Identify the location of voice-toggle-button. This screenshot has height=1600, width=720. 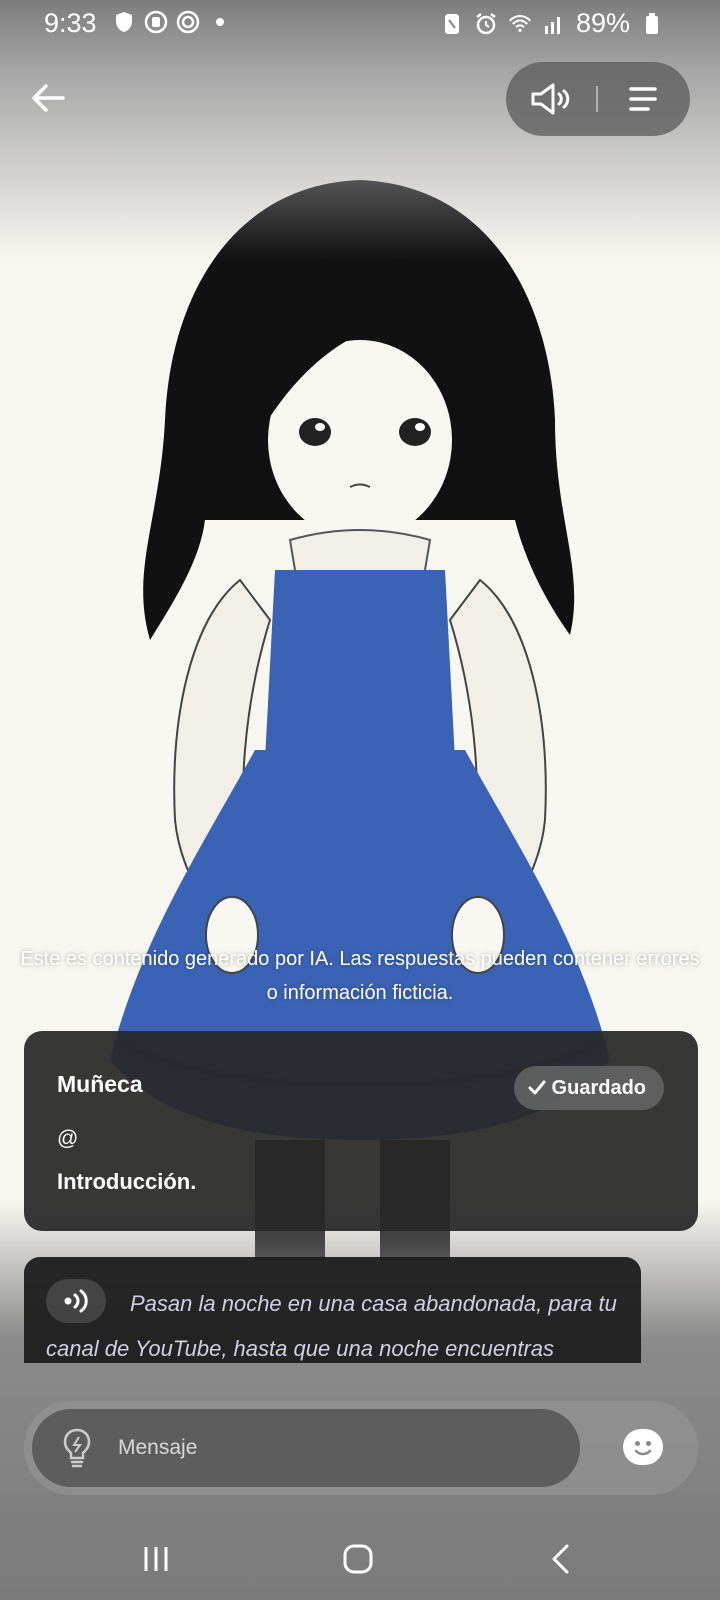
(551, 99).